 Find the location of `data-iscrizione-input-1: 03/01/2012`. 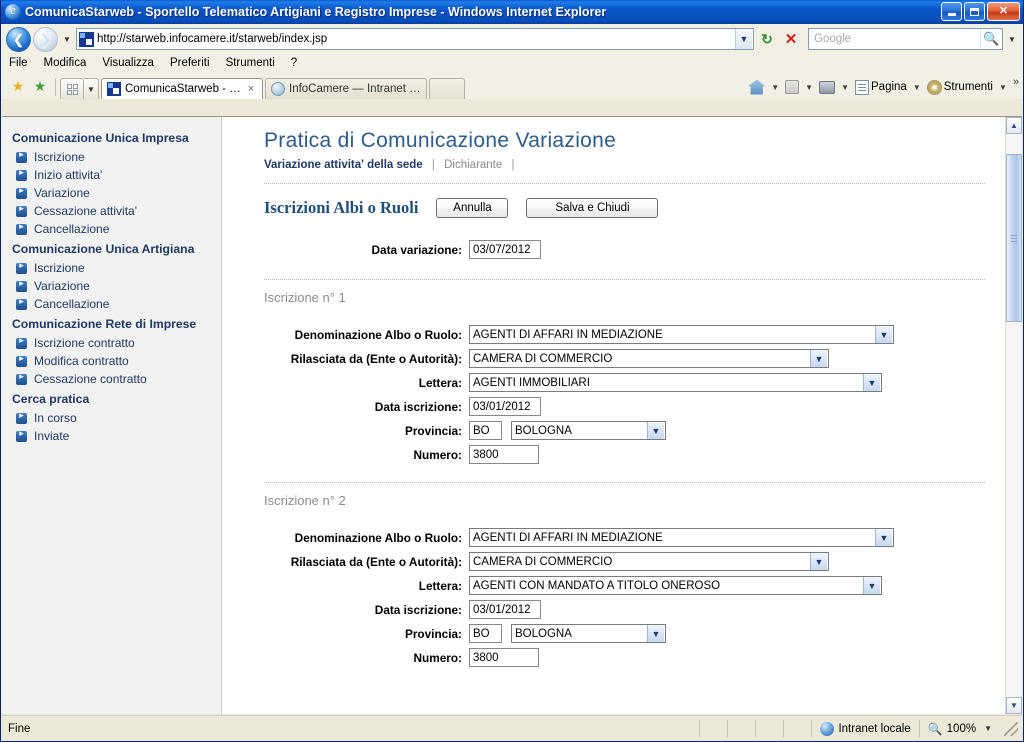

data-iscrizione-input-1: 03/01/2012 is located at coordinates (505, 406).